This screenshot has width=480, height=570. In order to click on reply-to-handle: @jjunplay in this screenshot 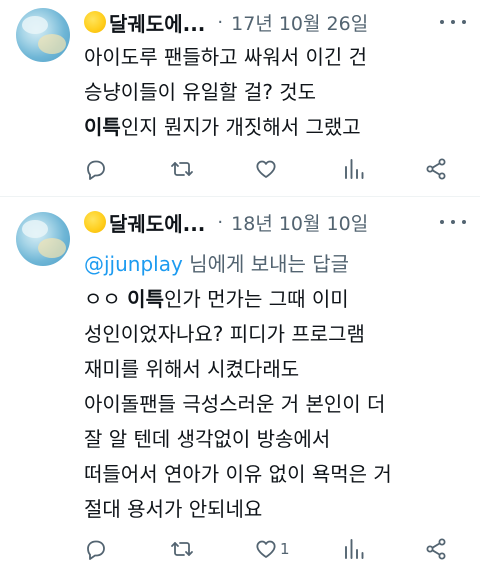, I will do `click(133, 264)`.